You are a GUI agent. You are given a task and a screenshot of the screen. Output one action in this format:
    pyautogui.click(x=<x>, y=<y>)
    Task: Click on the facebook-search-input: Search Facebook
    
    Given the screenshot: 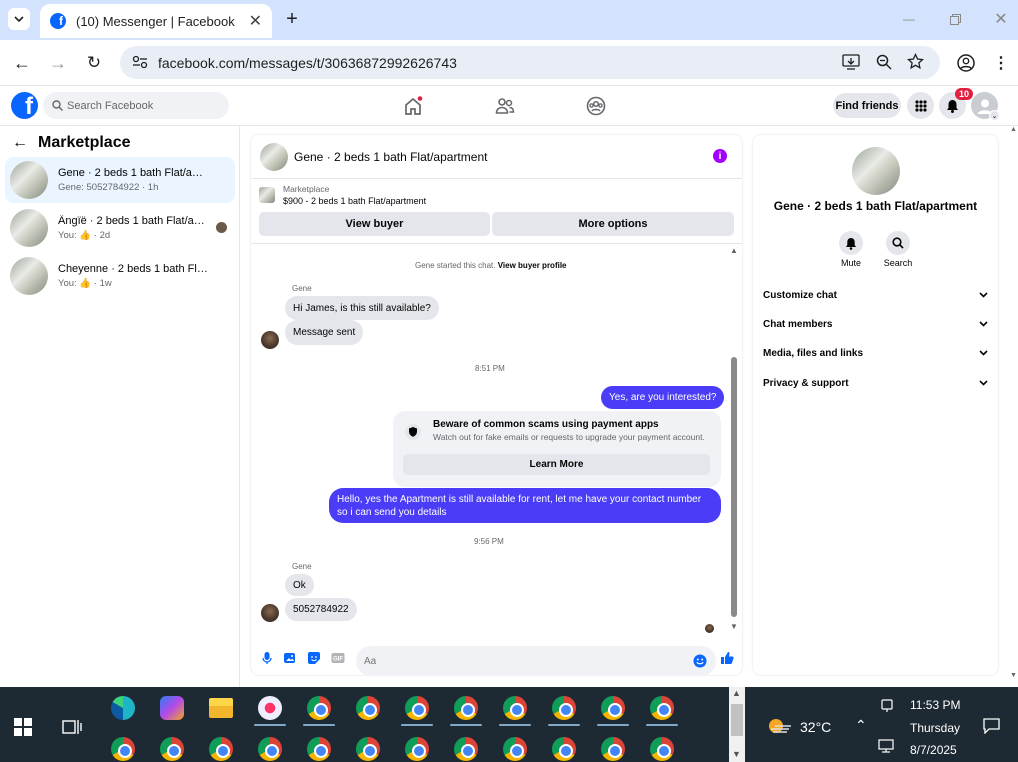 What is the action you would take?
    pyautogui.click(x=136, y=105)
    